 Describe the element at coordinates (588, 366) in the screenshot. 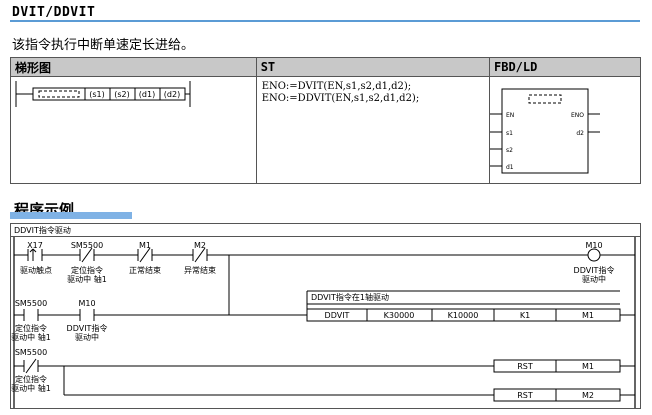

I see `rst1-operand: M1` at that location.